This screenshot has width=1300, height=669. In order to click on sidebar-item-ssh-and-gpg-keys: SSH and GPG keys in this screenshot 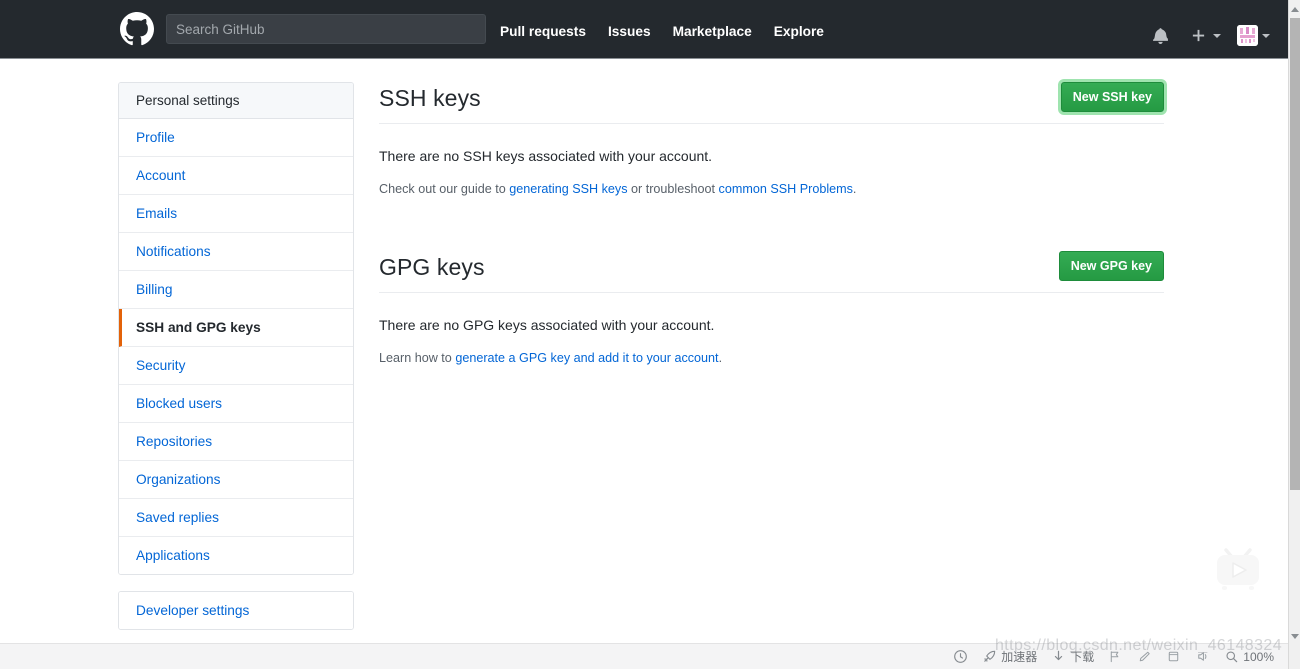, I will do `click(236, 328)`.